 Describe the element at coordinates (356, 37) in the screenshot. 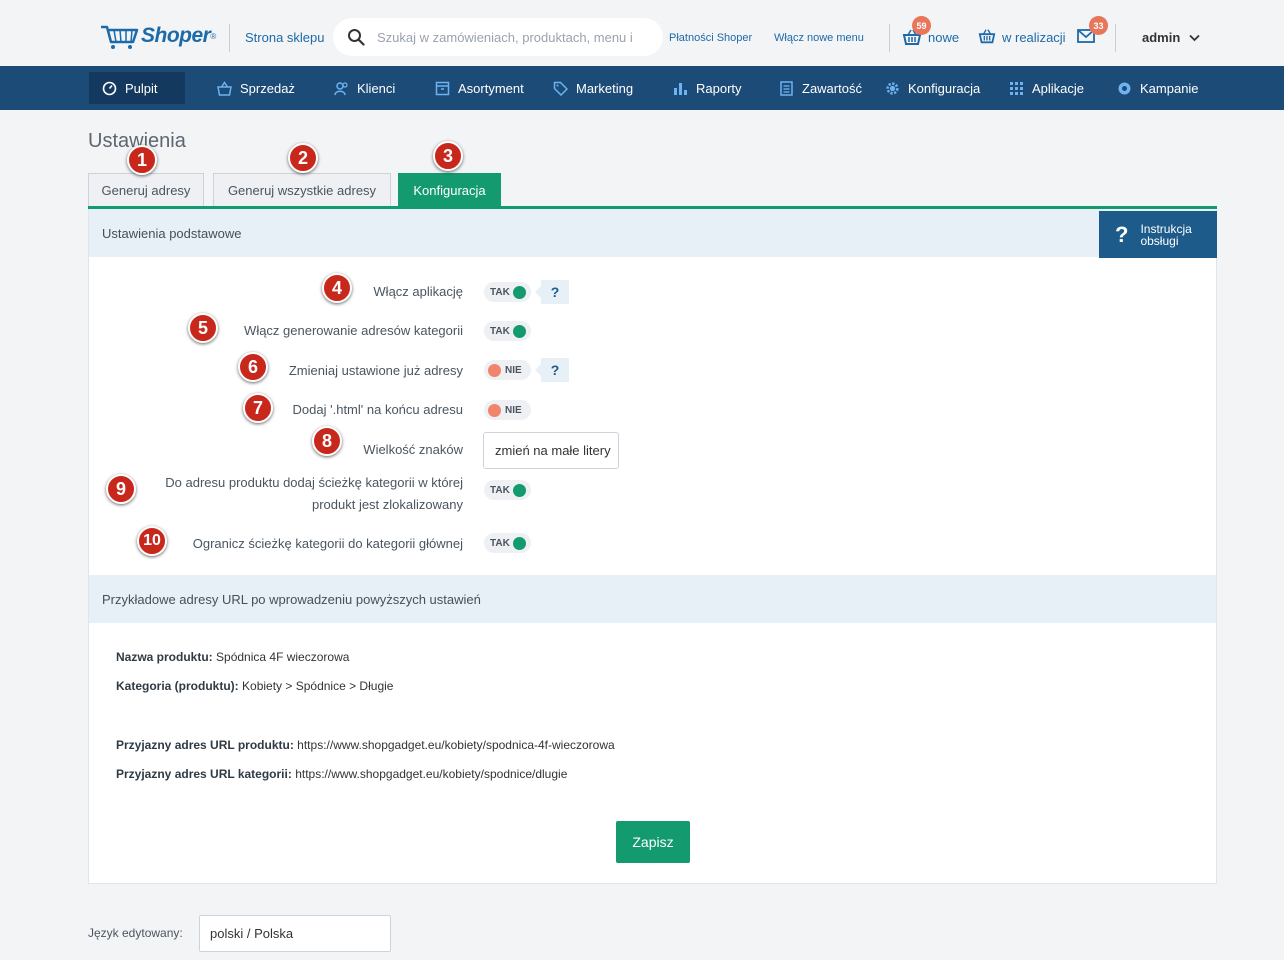

I see `search-icon` at that location.